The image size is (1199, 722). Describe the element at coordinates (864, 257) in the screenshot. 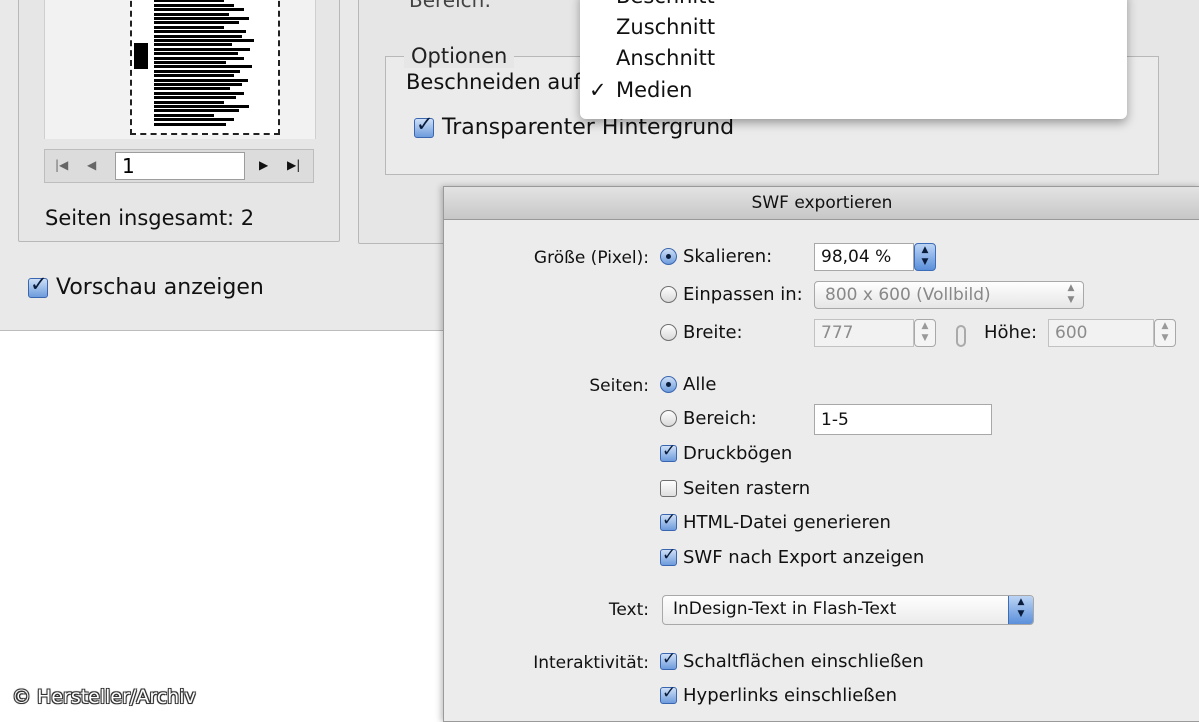

I see `scale-input` at that location.